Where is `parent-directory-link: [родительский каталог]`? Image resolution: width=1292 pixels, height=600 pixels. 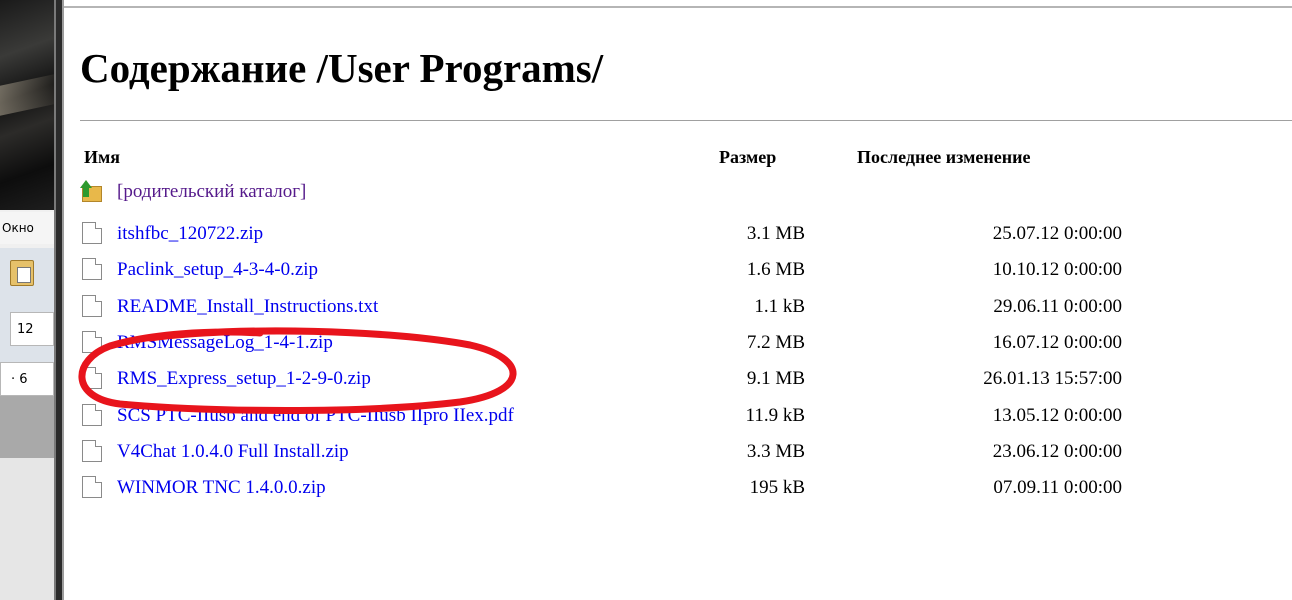 parent-directory-link: [родительский каталог] is located at coordinates (211, 192).